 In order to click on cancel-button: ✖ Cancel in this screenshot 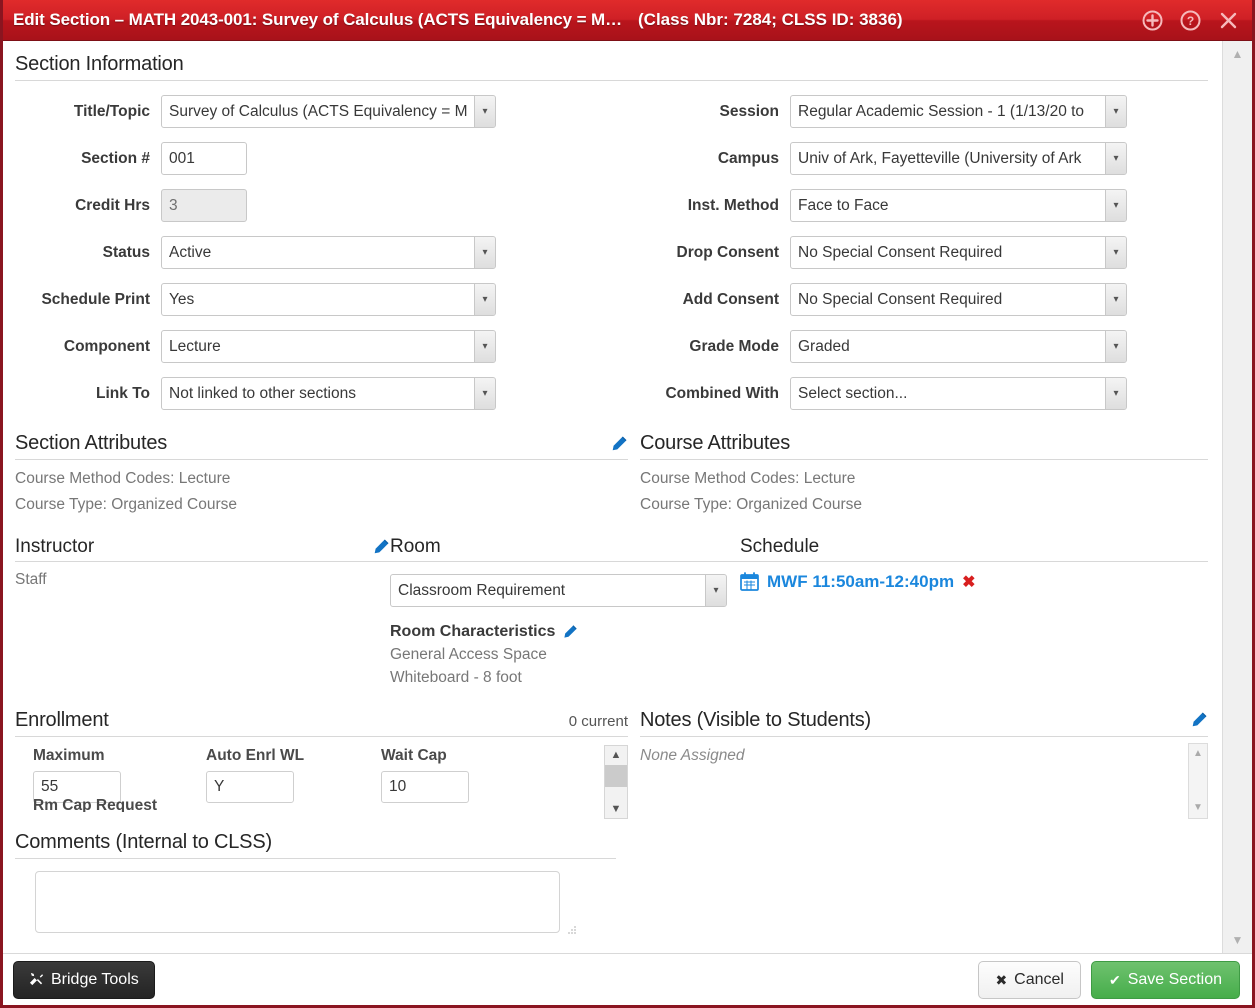, I will do `click(1029, 979)`.